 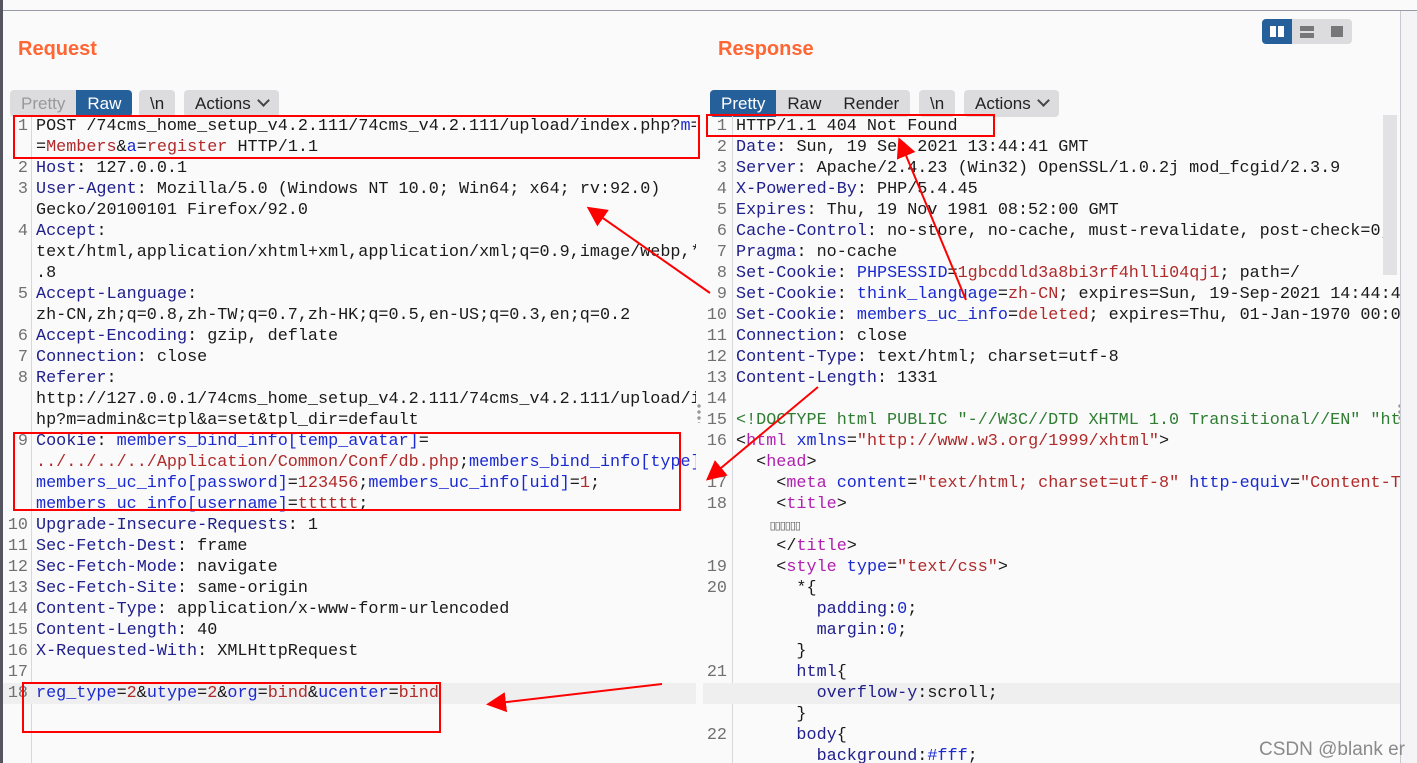 I want to click on code-token: &, so click(x=141, y=693).